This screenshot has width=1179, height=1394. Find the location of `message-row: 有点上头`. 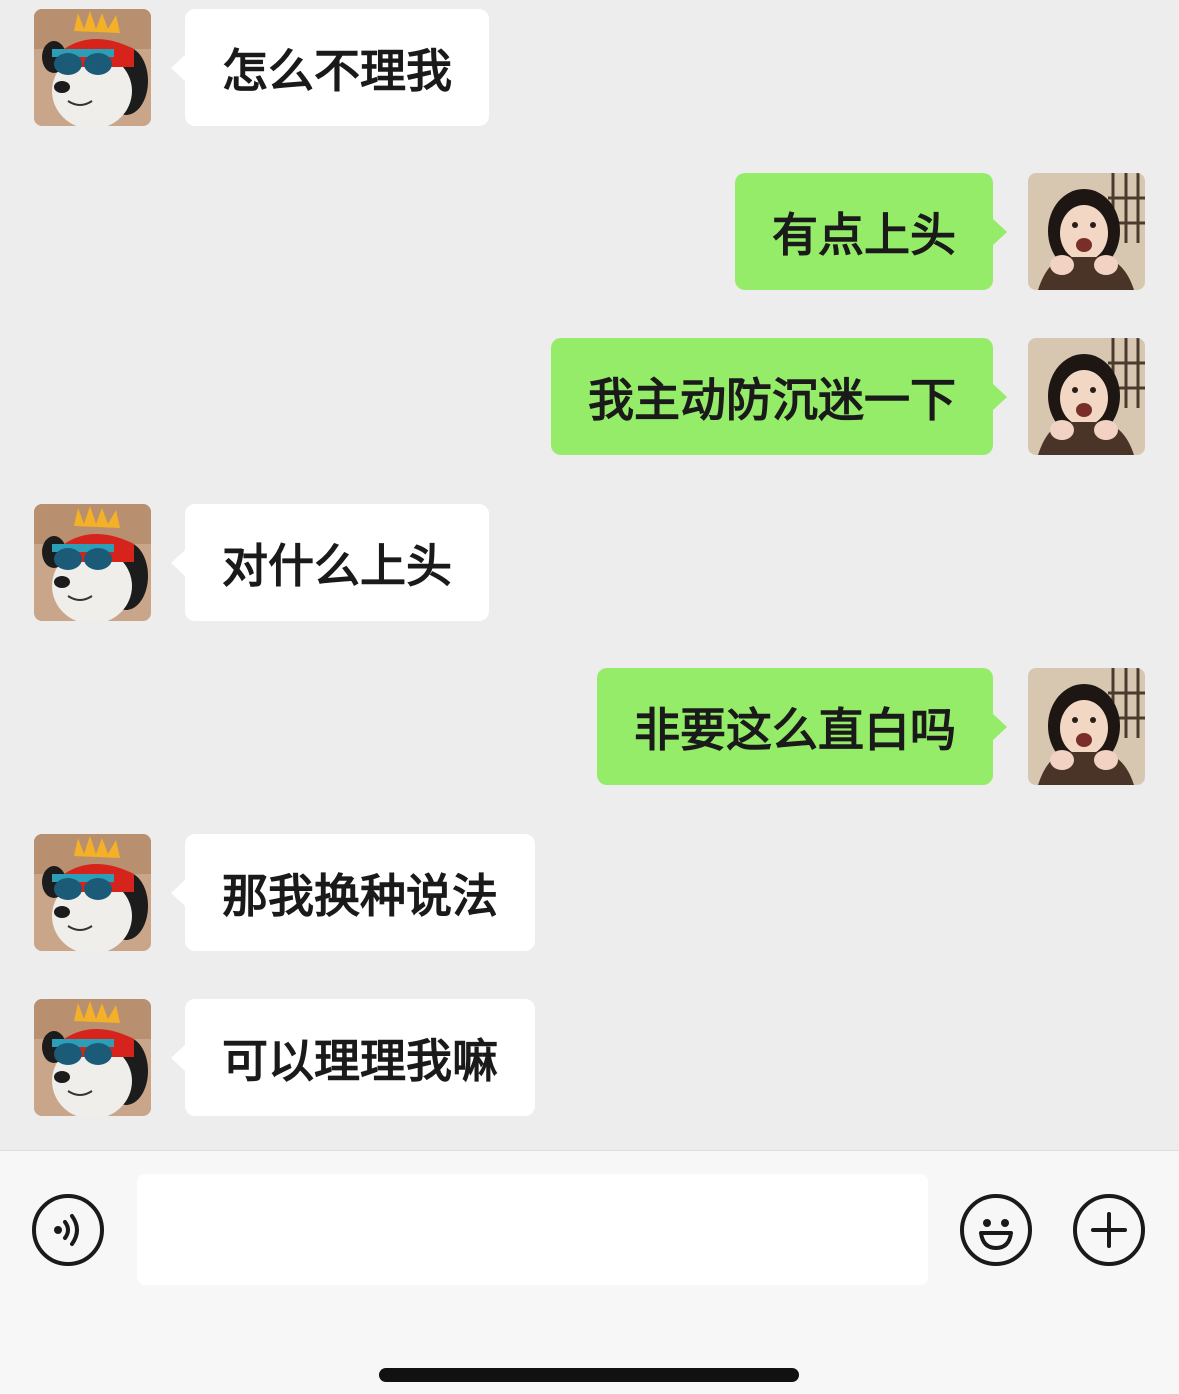

message-row: 有点上头 is located at coordinates (589, 232).